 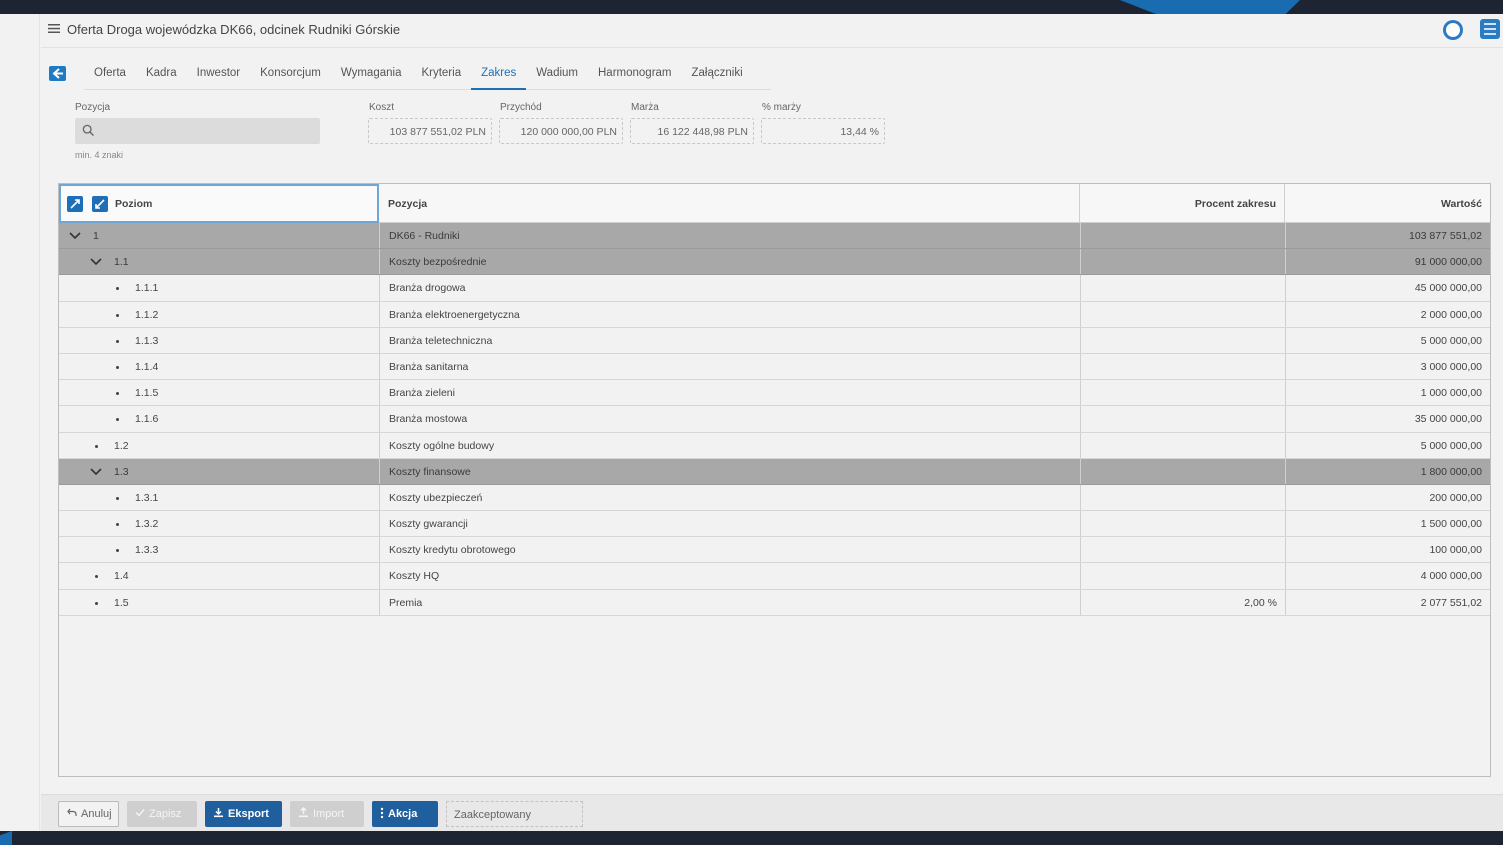 I want to click on position-cell: Koszty kredytu obrotowego, so click(x=729, y=550).